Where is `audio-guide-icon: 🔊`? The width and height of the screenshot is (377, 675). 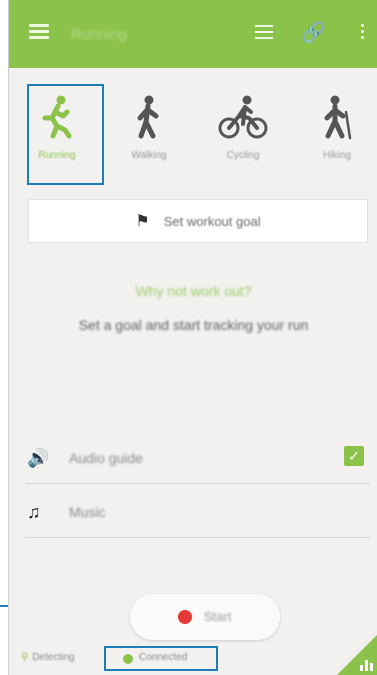 audio-guide-icon: 🔊 is located at coordinates (38, 458).